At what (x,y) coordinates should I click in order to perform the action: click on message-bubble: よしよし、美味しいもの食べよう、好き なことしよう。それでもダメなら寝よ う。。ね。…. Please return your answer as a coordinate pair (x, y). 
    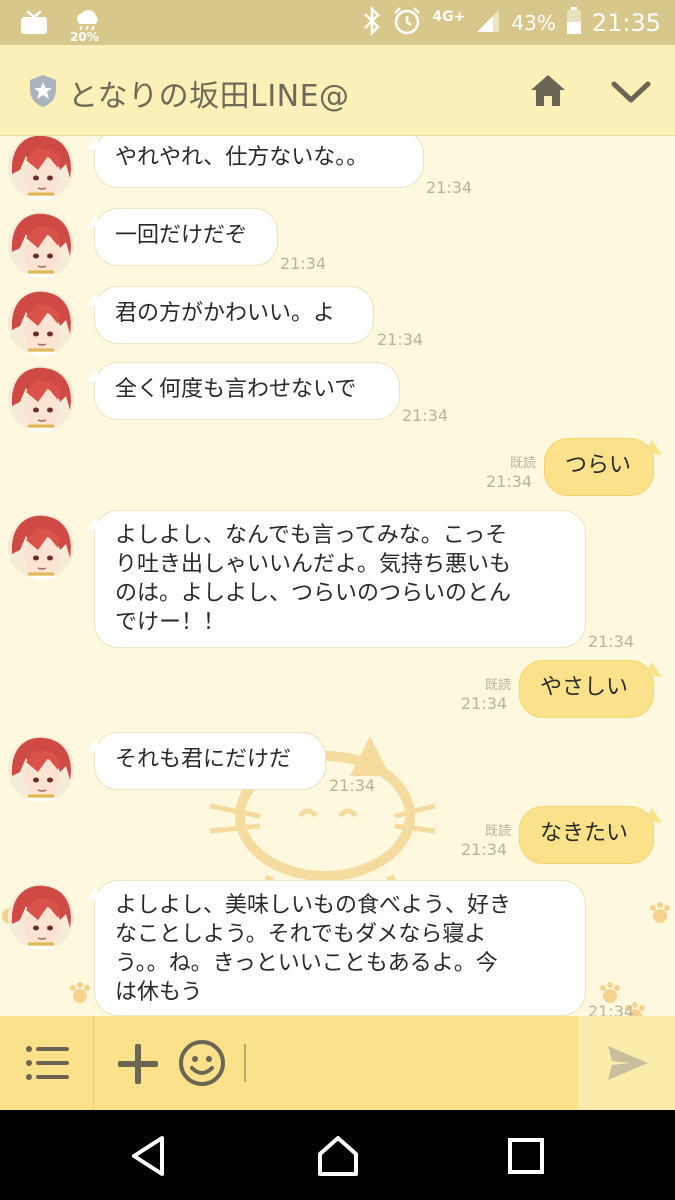
    Looking at the image, I should click on (340, 948).